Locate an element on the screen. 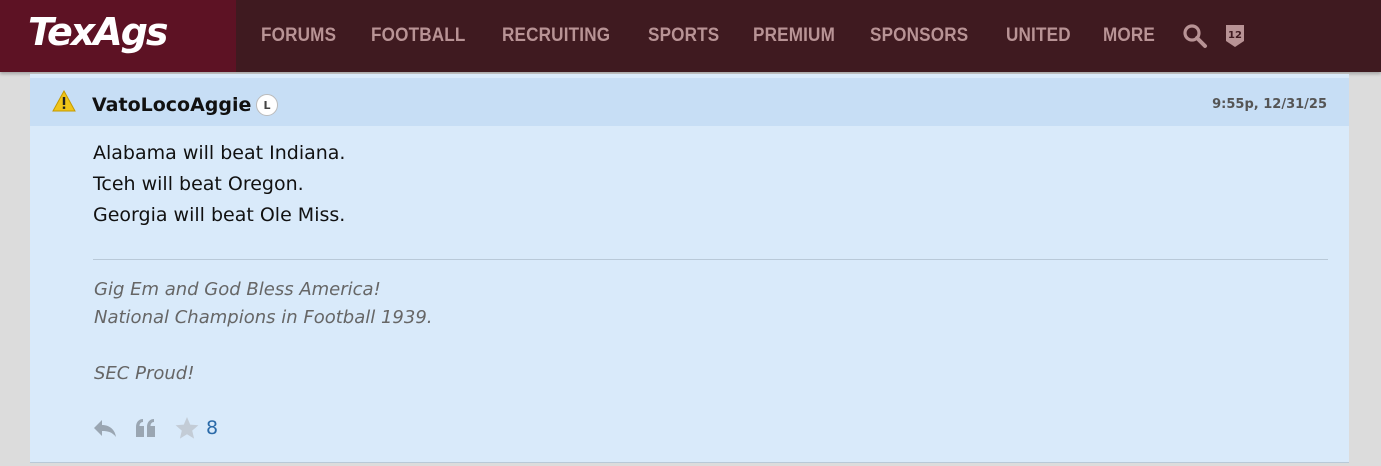 The width and height of the screenshot is (1381, 466). star-count: 8 is located at coordinates (212, 428).